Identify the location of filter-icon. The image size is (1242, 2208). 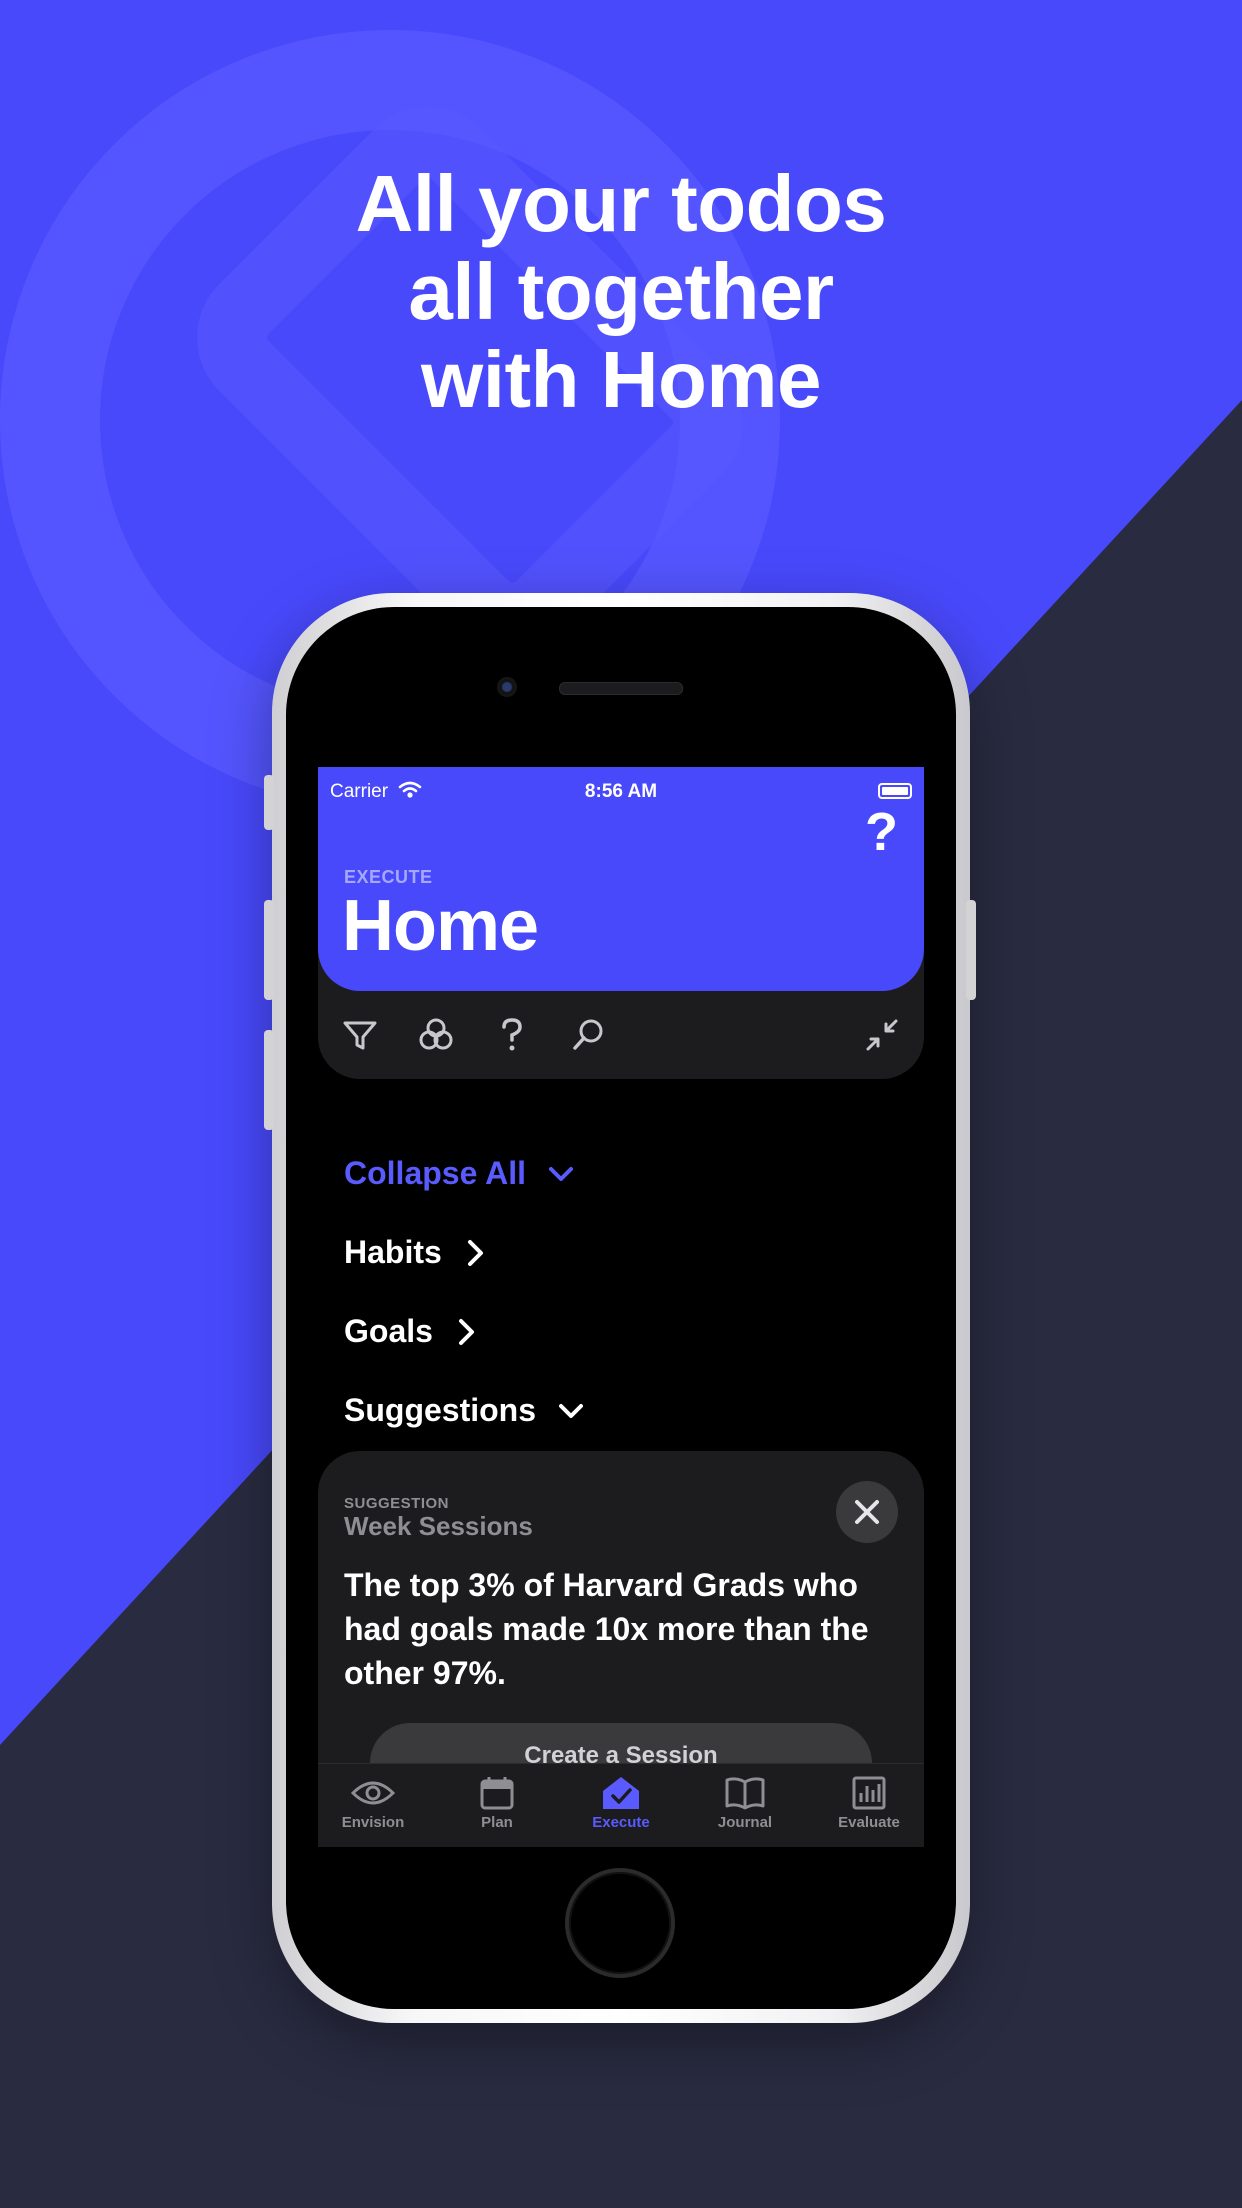
(360, 1035).